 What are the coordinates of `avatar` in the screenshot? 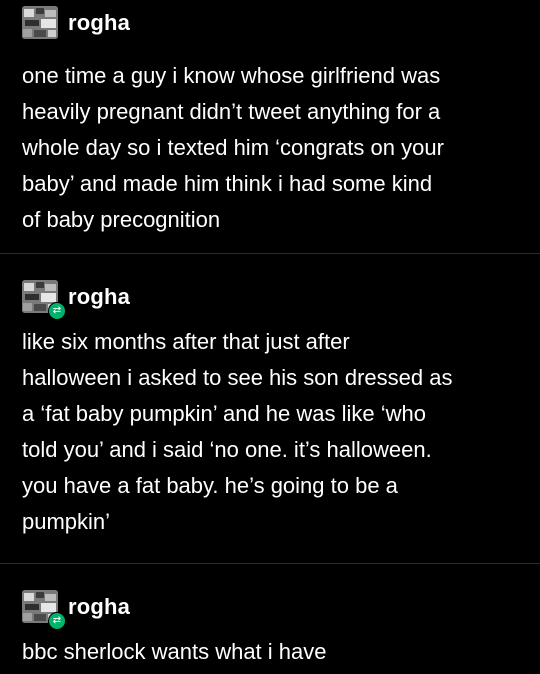 It's located at (40, 22).